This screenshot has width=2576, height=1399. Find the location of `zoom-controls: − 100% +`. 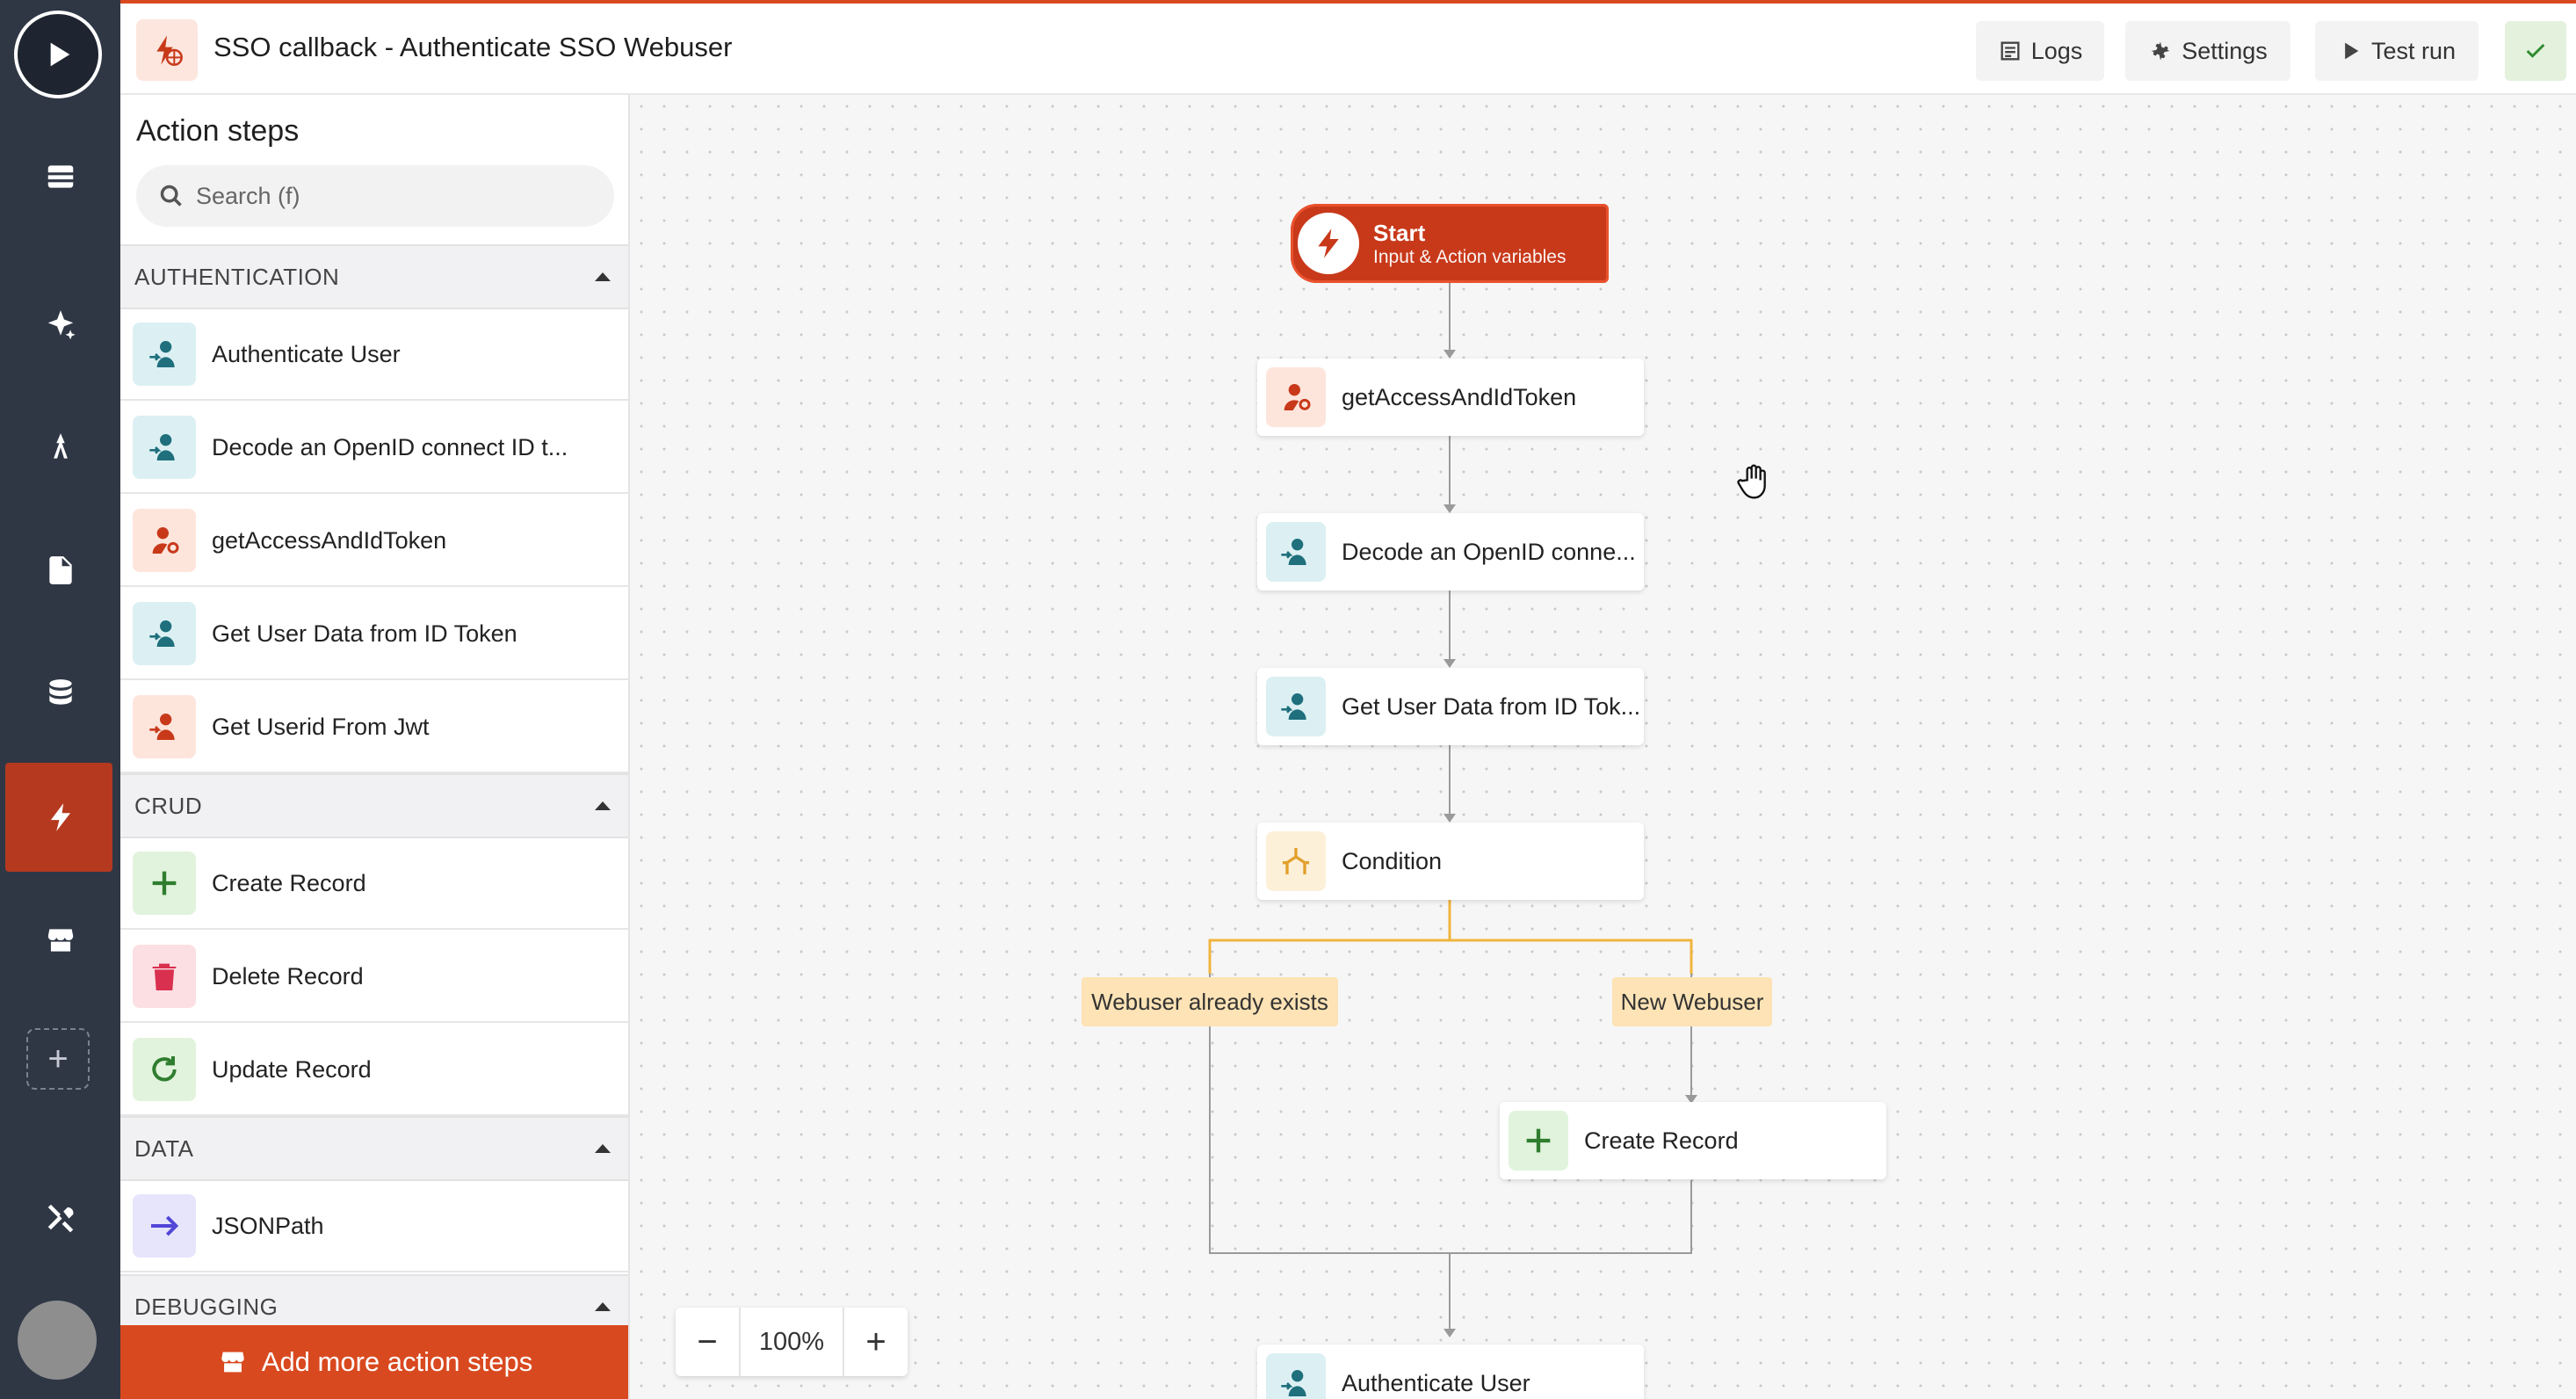

zoom-controls: − 100% + is located at coordinates (792, 1342).